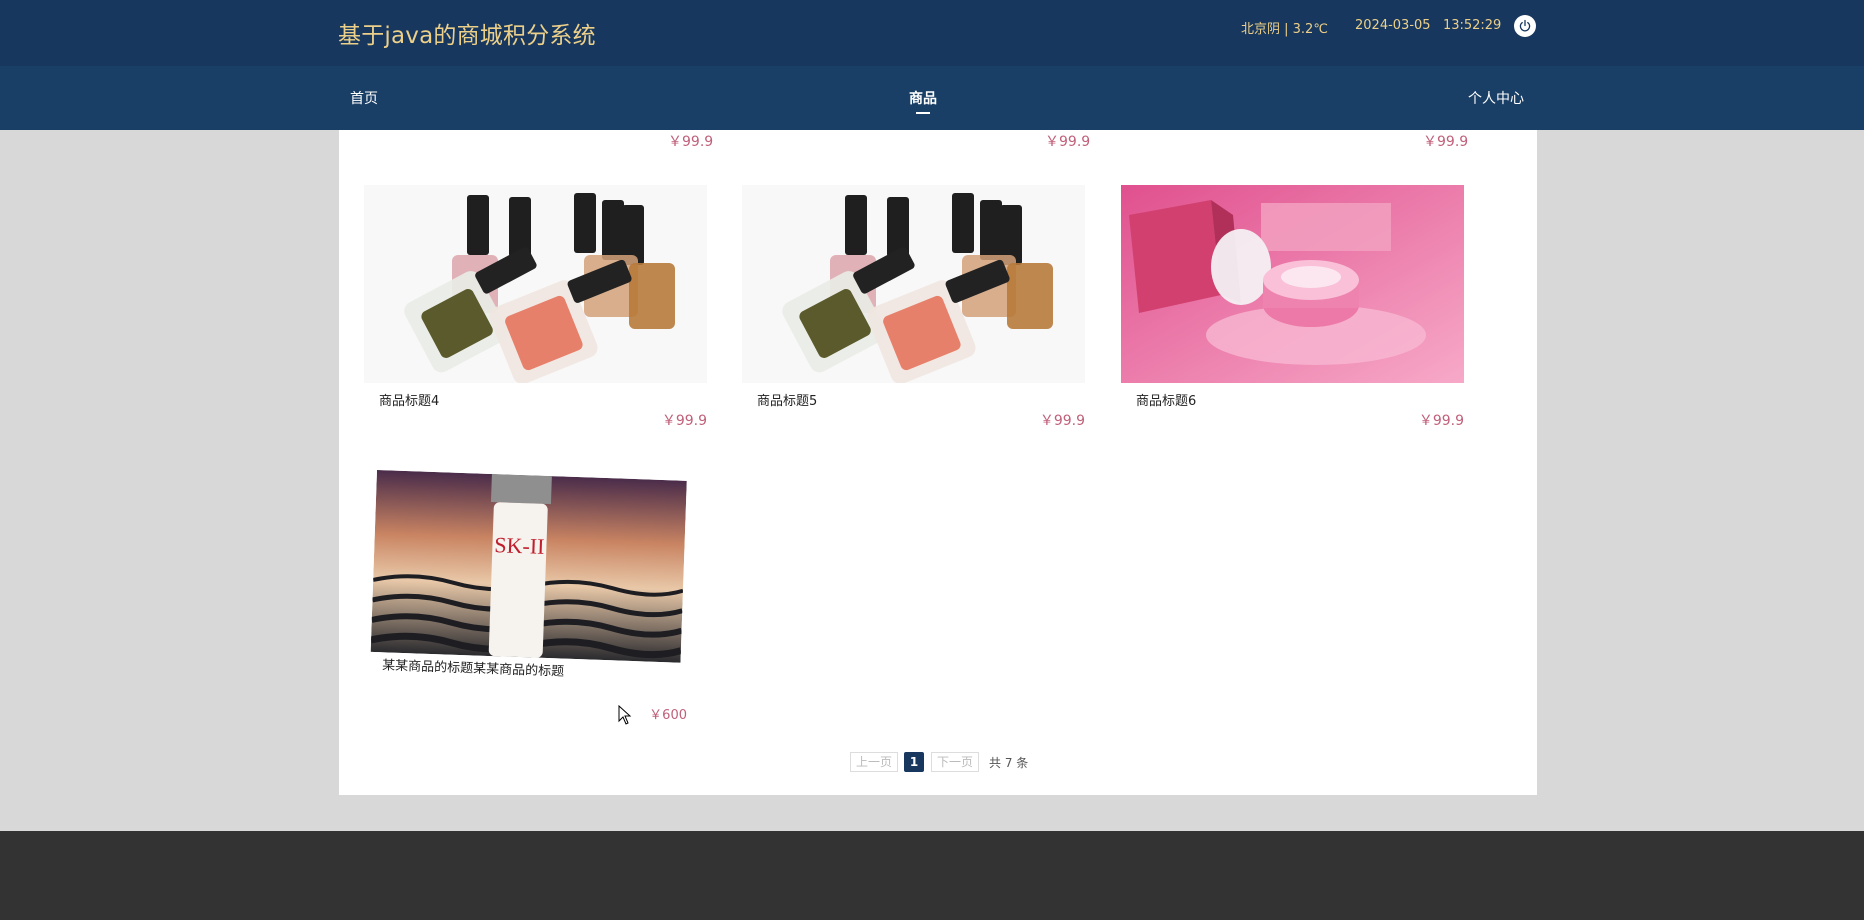  I want to click on product-card: 商品标题4 ￥99.9, so click(535, 307).